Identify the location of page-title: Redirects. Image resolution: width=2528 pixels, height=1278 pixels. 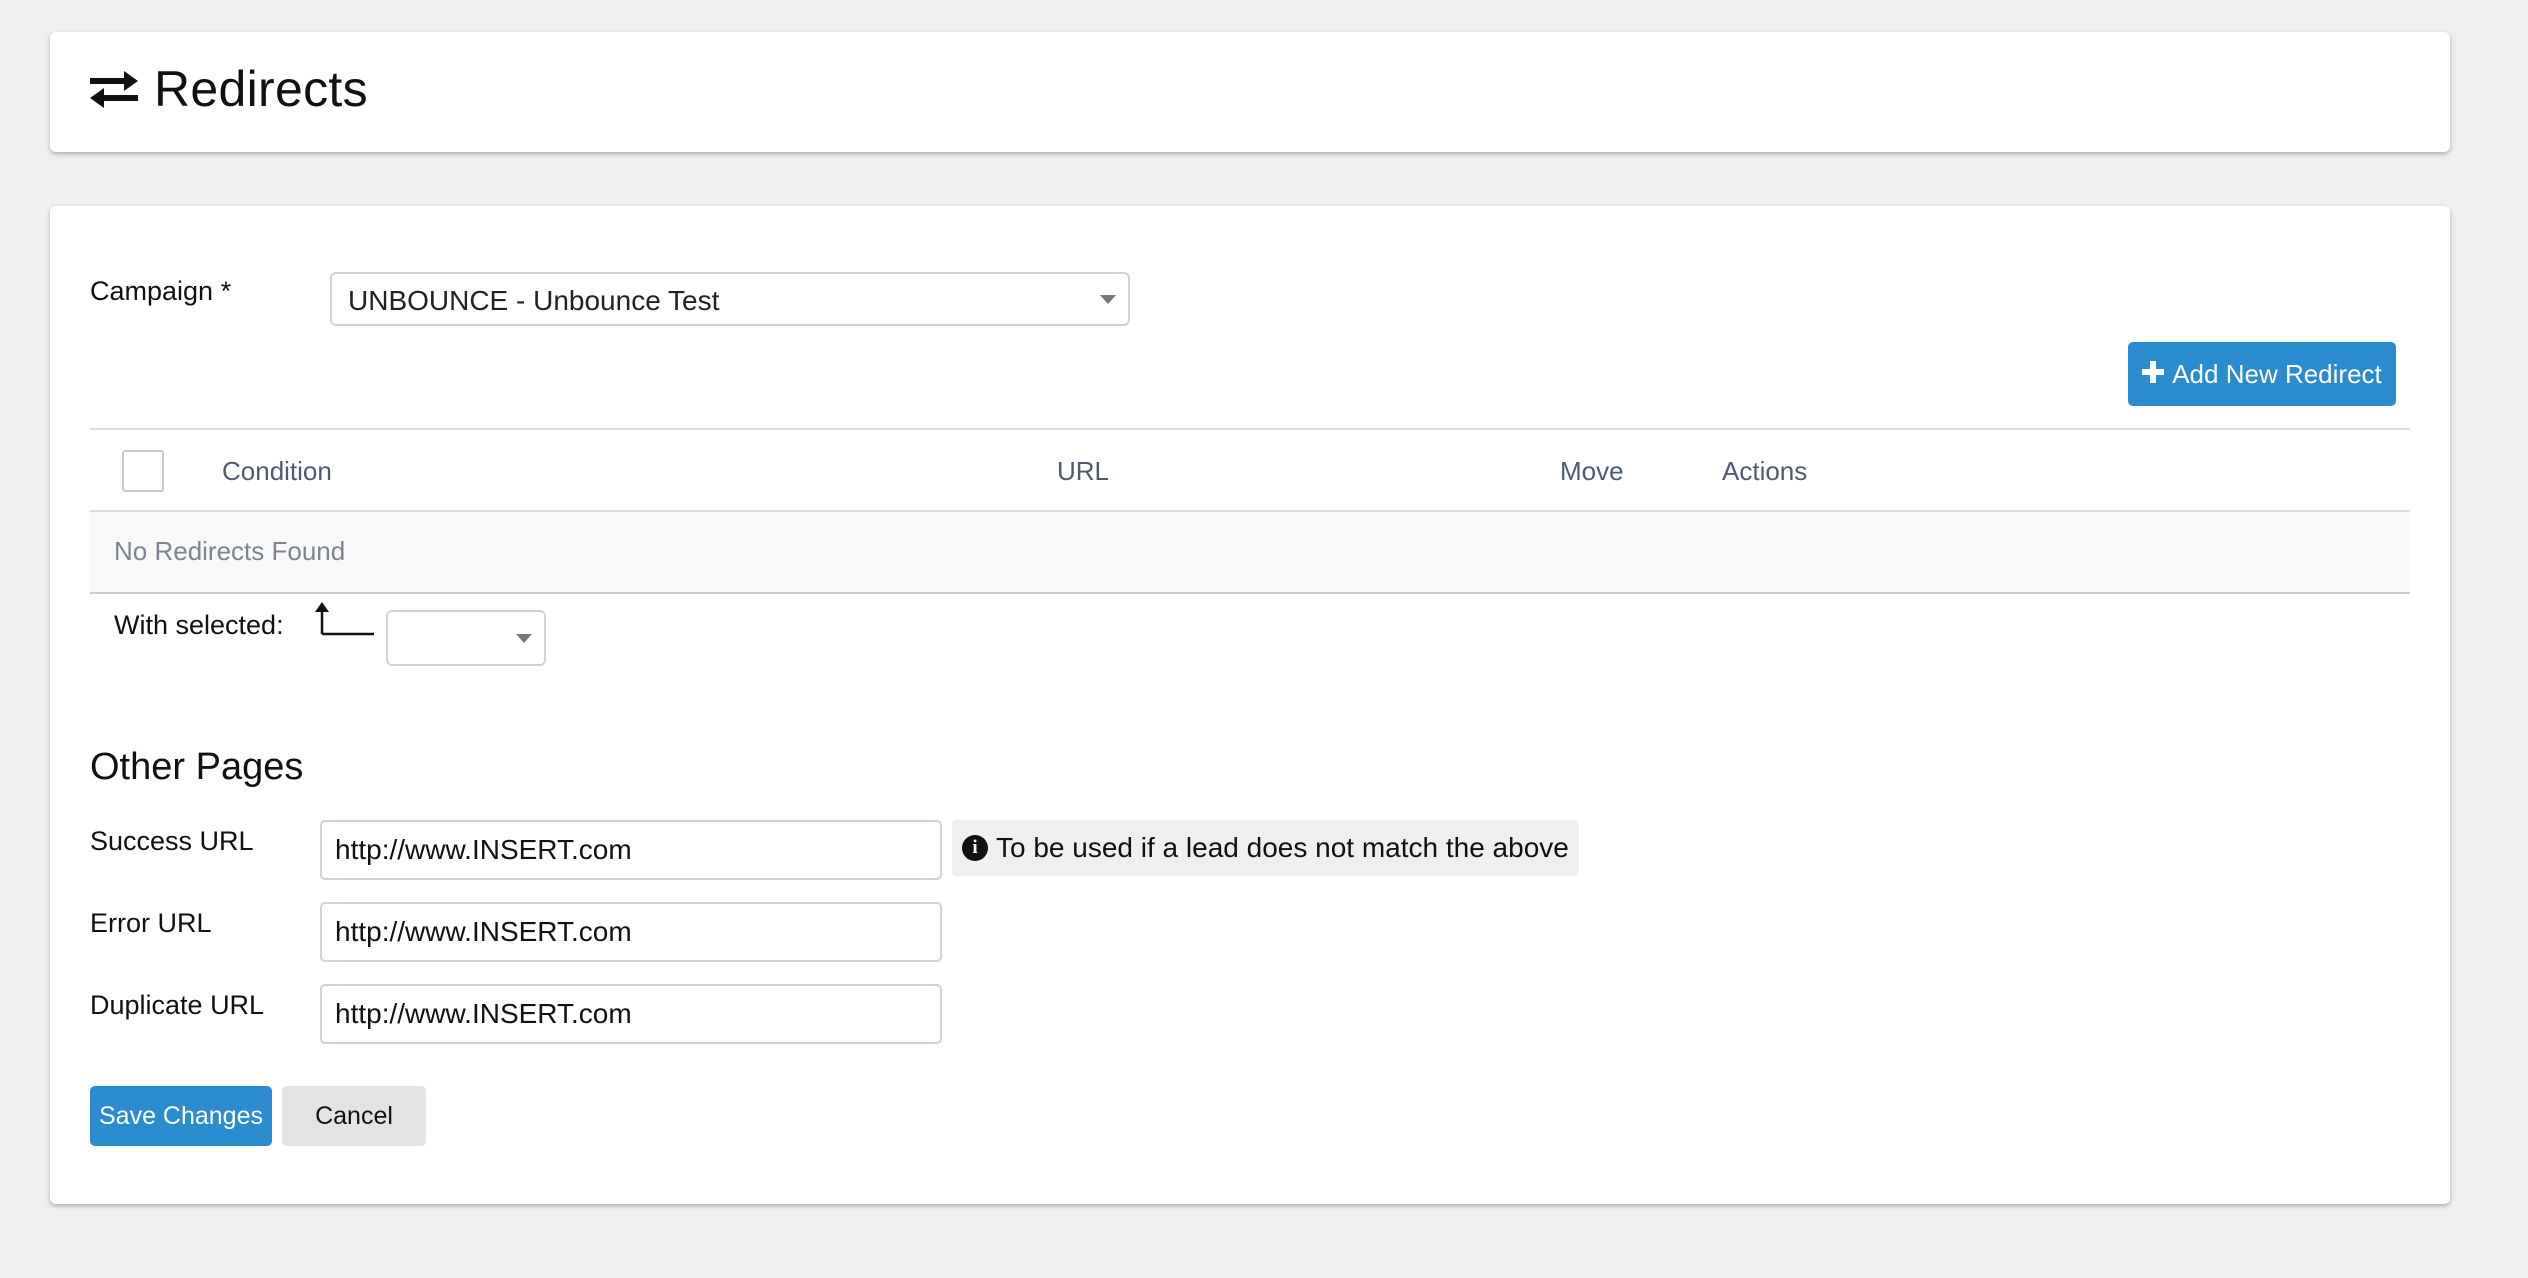
(228, 89).